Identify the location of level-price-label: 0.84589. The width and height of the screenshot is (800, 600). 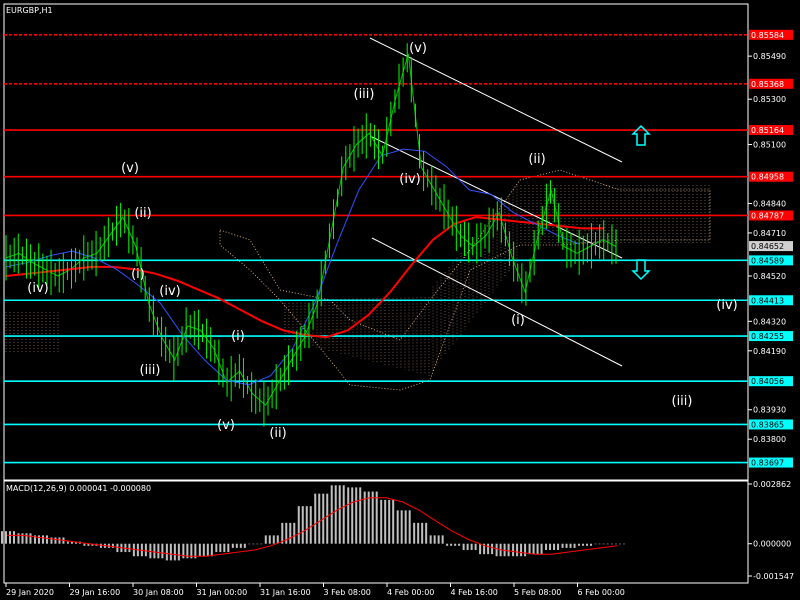
(767, 260).